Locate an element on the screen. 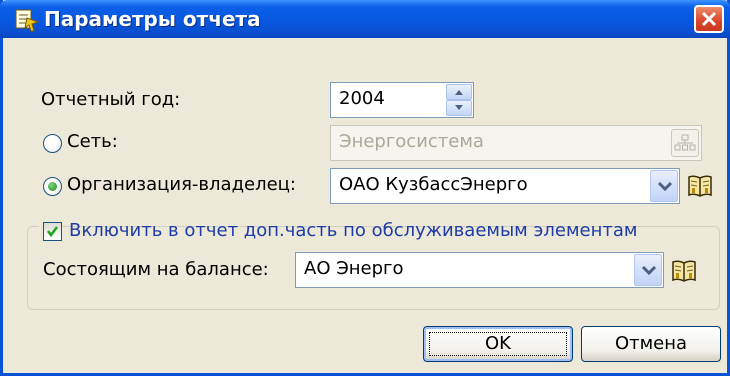 The height and width of the screenshot is (376, 730). arrow-up-icon is located at coordinates (459, 92).